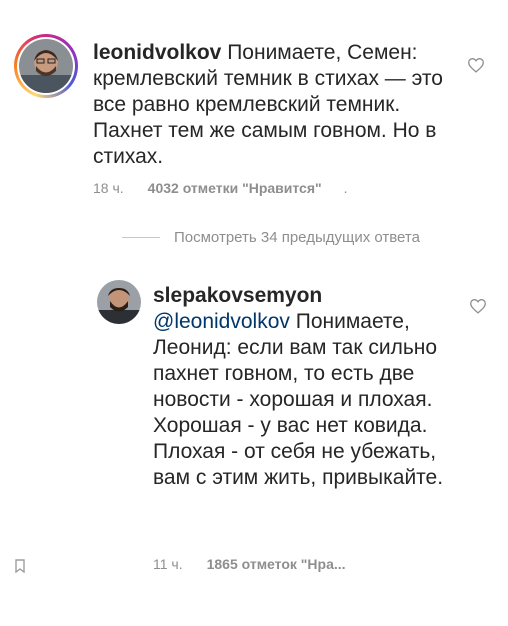 The width and height of the screenshot is (508, 626). I want to click on avatar-leonidvolkov, so click(46, 66).